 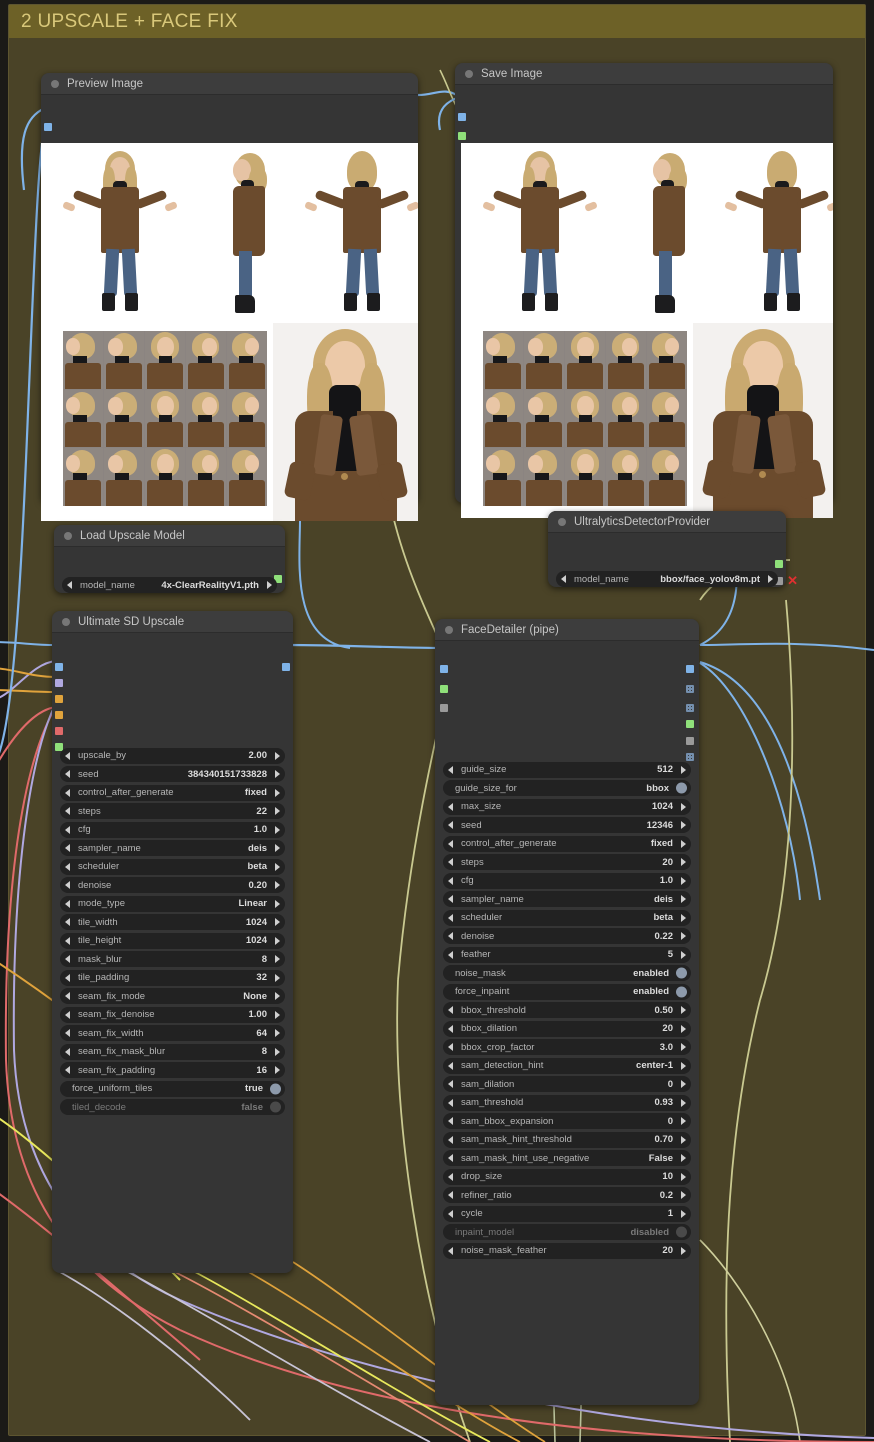 What do you see at coordinates (59, 699) in the screenshot?
I see `port-usdu-in-positive` at bounding box center [59, 699].